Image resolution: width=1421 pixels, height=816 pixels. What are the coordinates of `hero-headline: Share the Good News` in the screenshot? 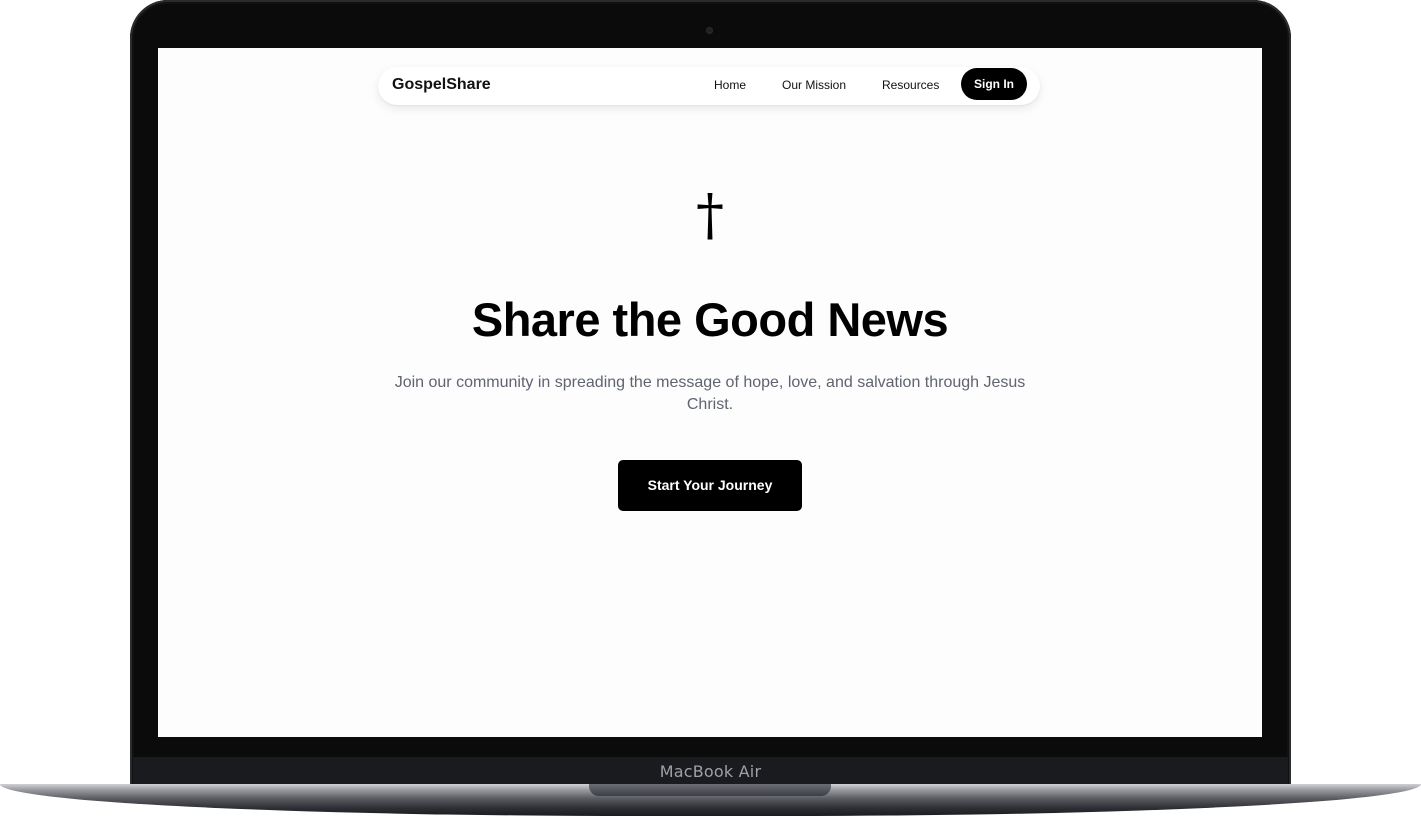 It's located at (710, 319).